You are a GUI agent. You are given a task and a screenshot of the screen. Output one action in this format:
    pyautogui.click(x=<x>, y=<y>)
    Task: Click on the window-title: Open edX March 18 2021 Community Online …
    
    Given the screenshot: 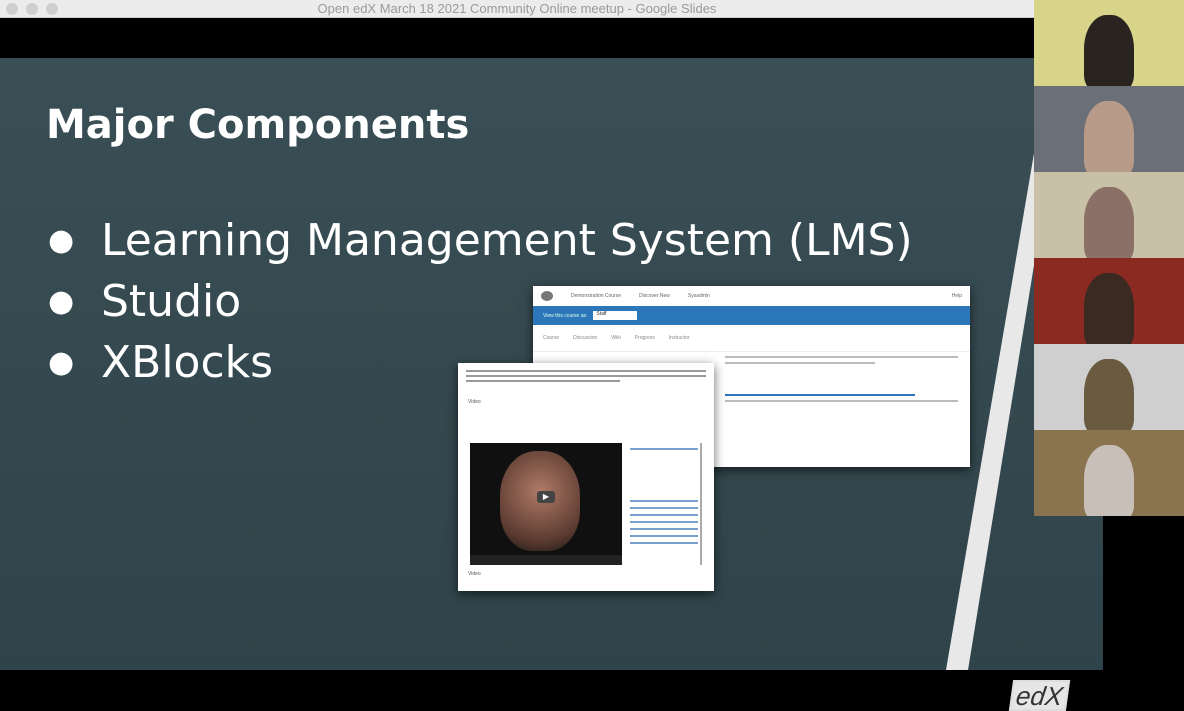 What is the action you would take?
    pyautogui.click(x=517, y=8)
    